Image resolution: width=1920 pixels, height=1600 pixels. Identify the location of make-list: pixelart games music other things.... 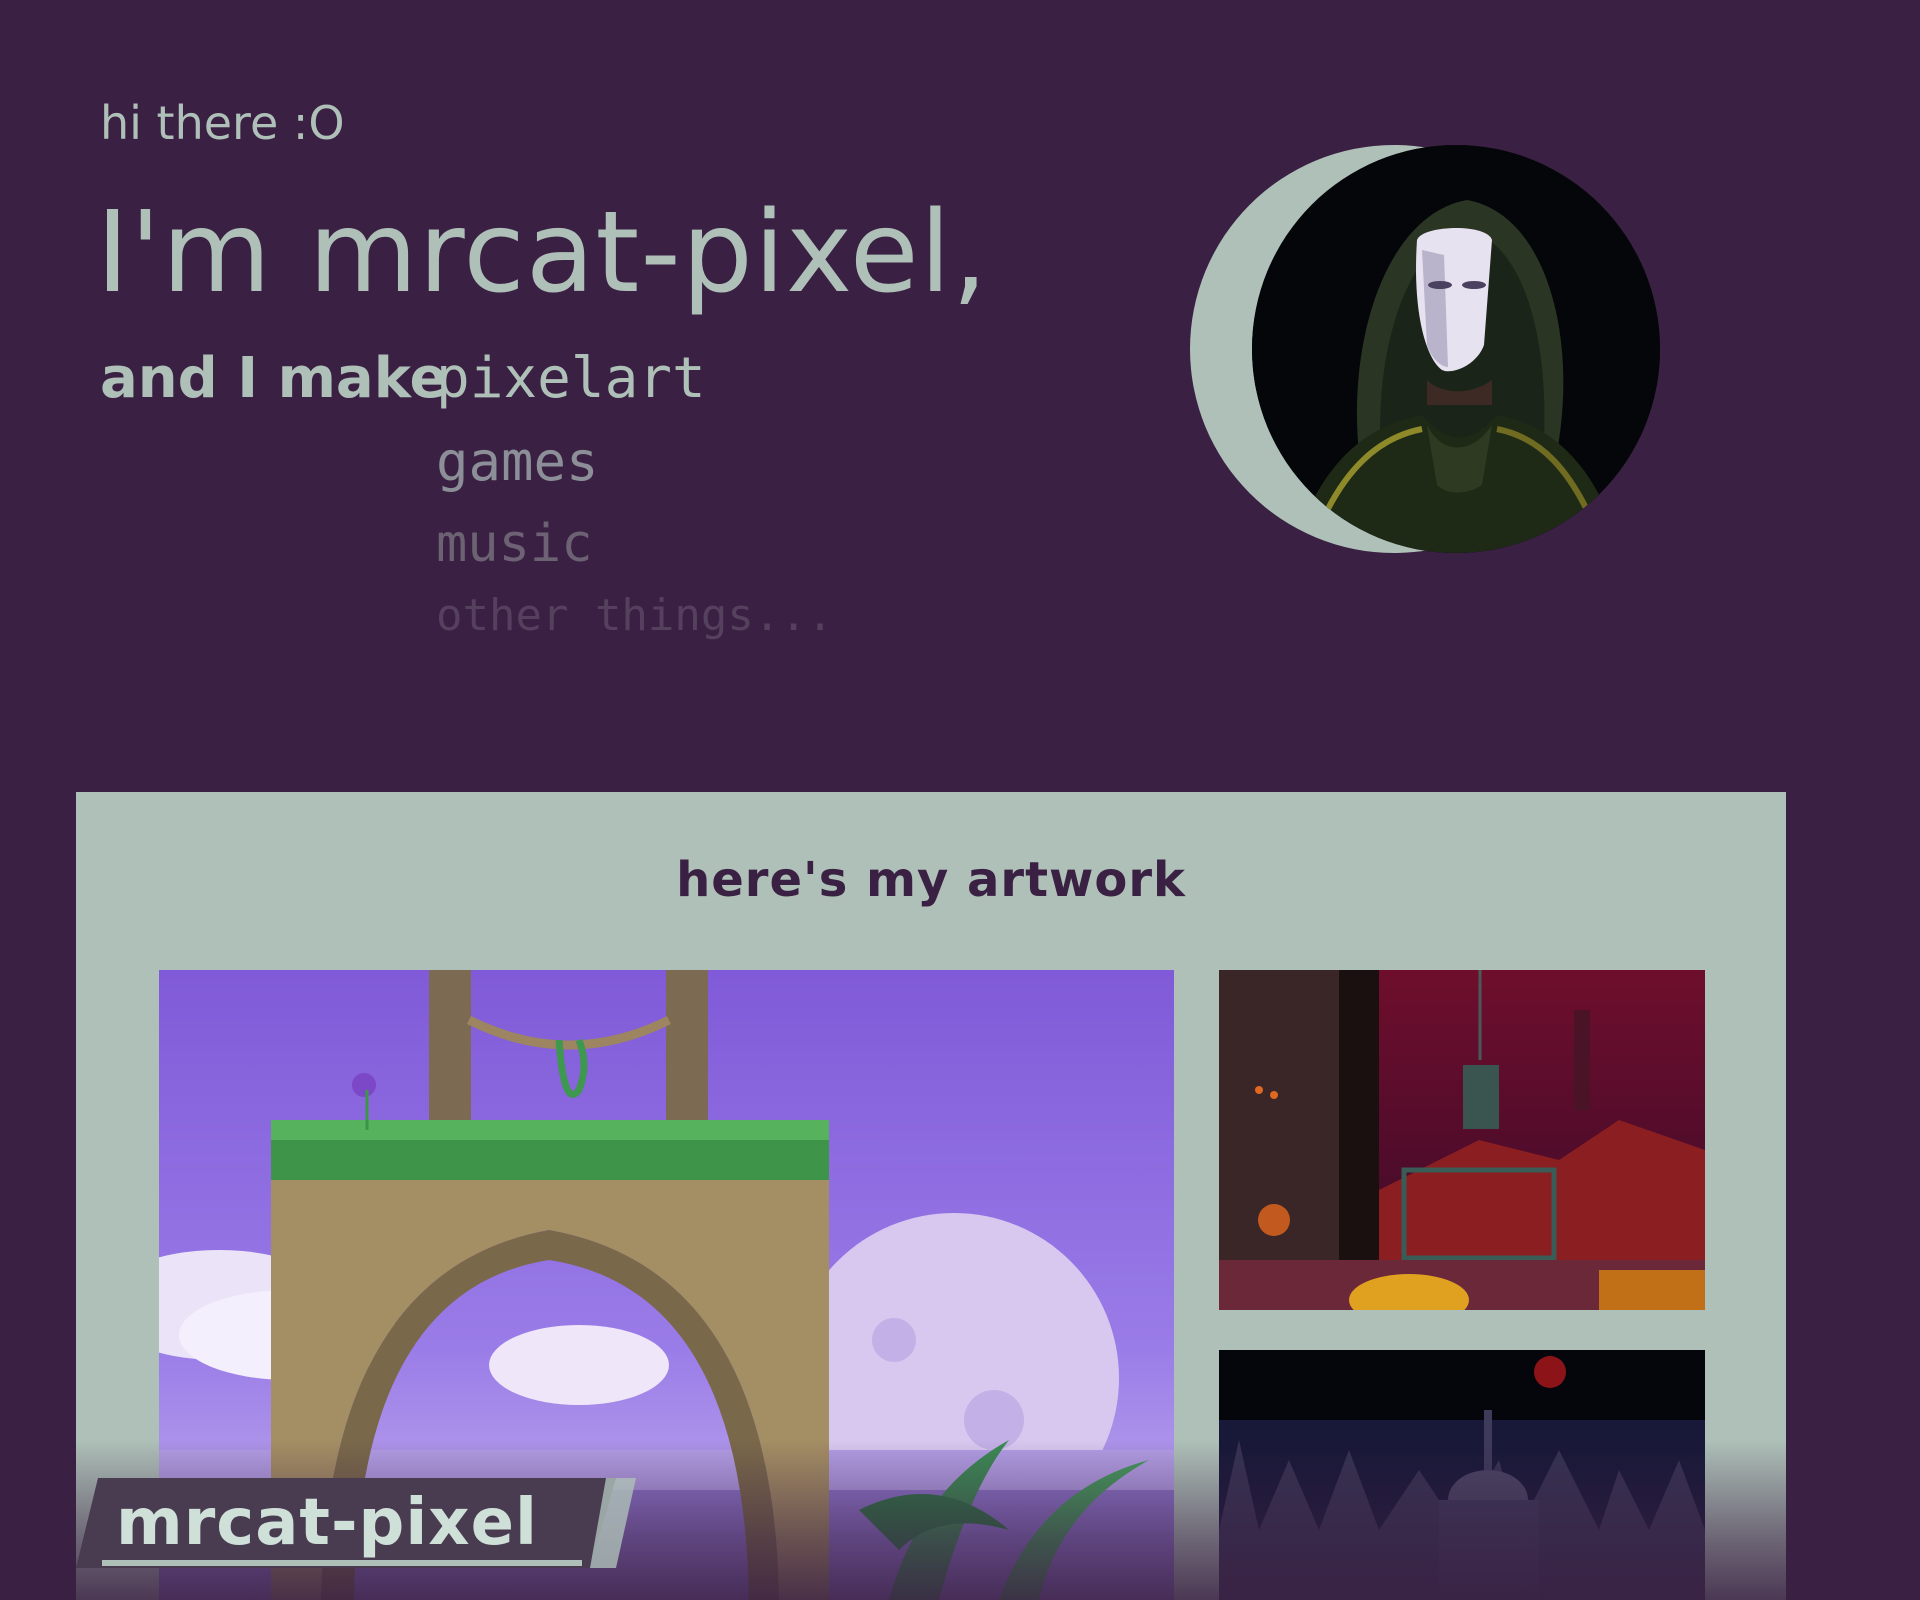
(634, 493).